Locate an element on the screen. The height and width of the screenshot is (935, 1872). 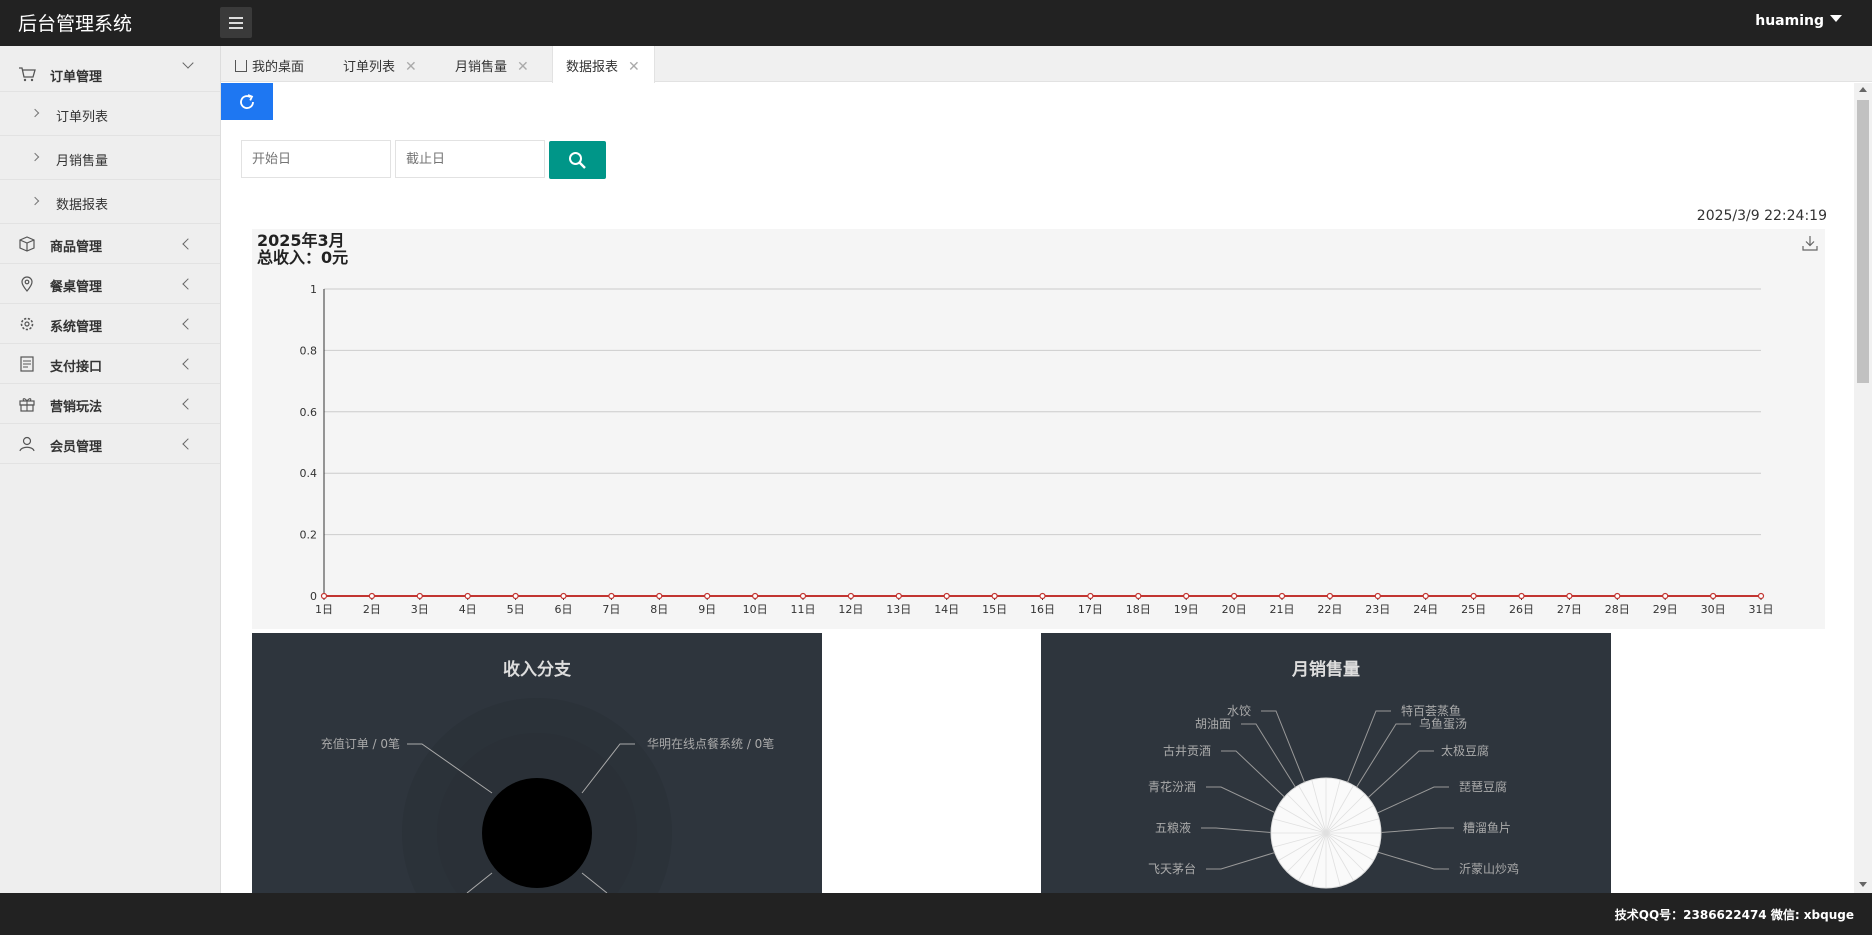
sidebar-group-products: 商品管理 is located at coordinates (110, 244).